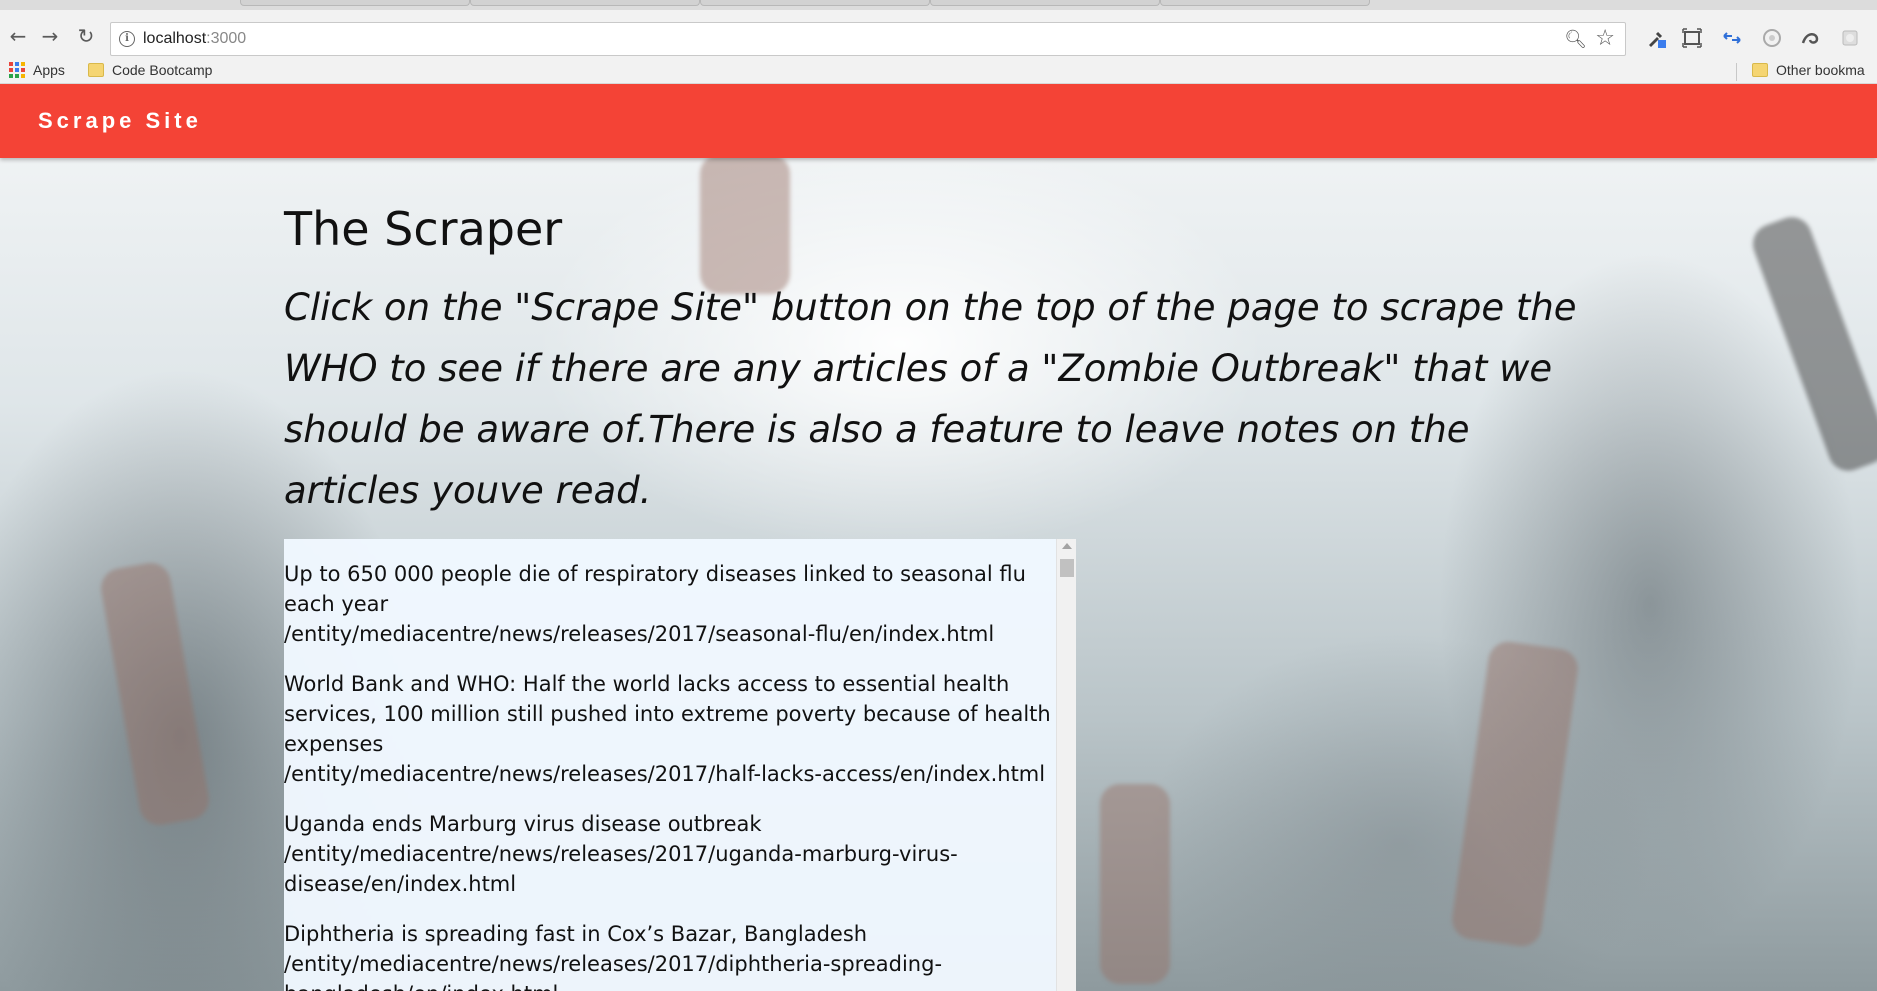 The width and height of the screenshot is (1877, 991). What do you see at coordinates (1732, 38) in the screenshot?
I see `arrows-extension-icon` at bounding box center [1732, 38].